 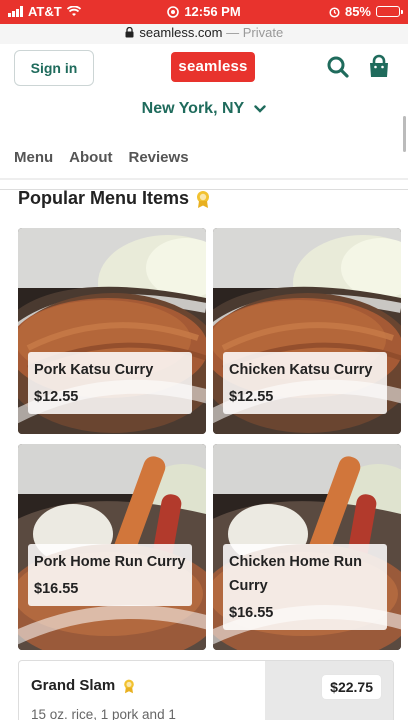 I want to click on tab-reviews: Reviews, so click(x=159, y=157).